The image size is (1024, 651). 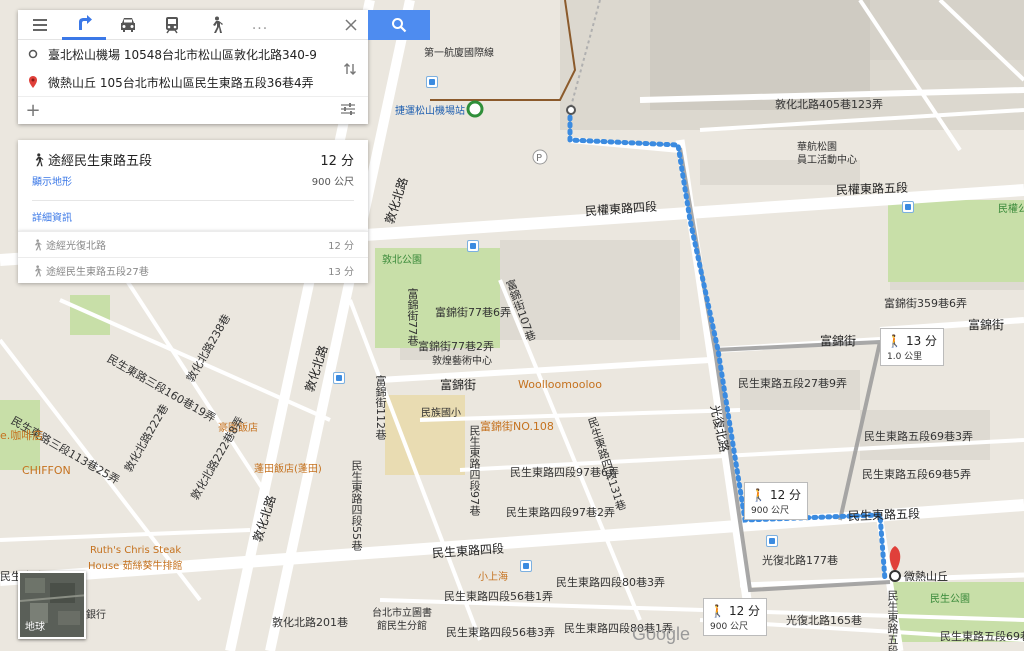 What do you see at coordinates (610, 582) in the screenshot?
I see `label-minsheng-4-80-3: 民生東路四段80巷3弄` at bounding box center [610, 582].